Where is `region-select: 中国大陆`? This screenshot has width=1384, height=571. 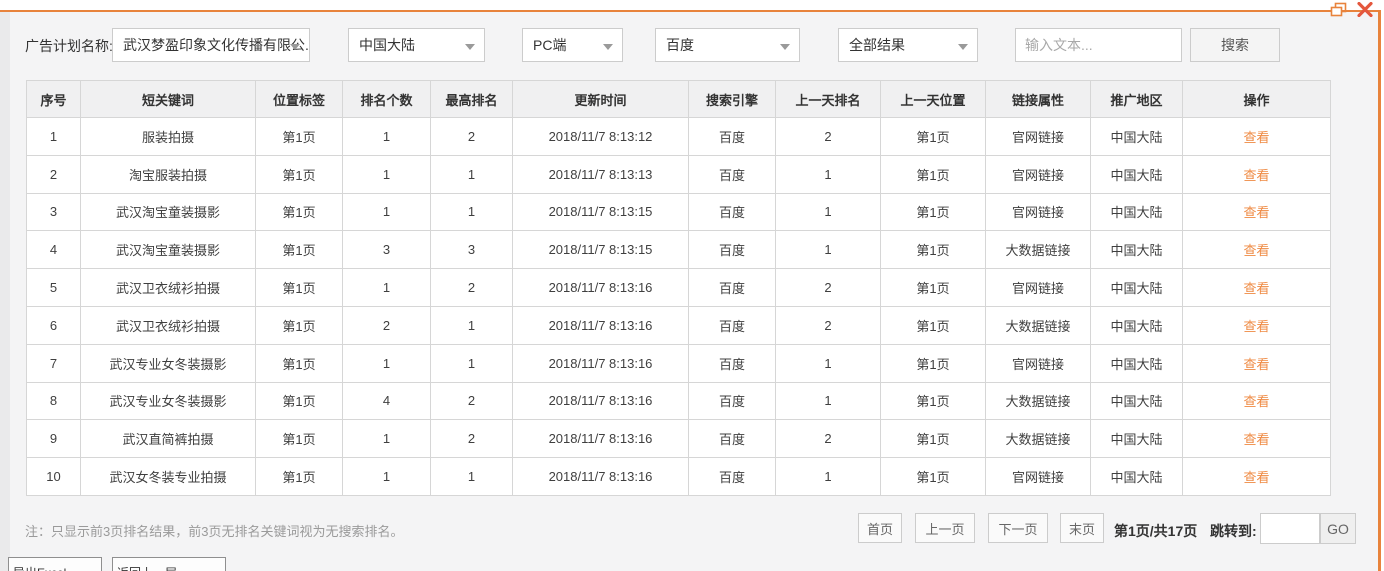
region-select: 中国大陆 is located at coordinates (416, 45).